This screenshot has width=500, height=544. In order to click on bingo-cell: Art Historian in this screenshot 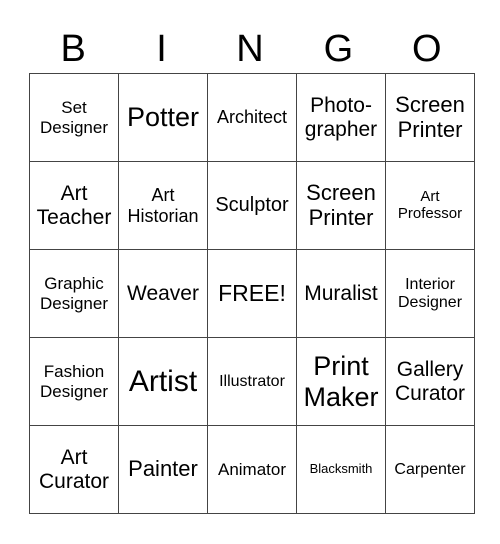, I will do `click(163, 205)`.